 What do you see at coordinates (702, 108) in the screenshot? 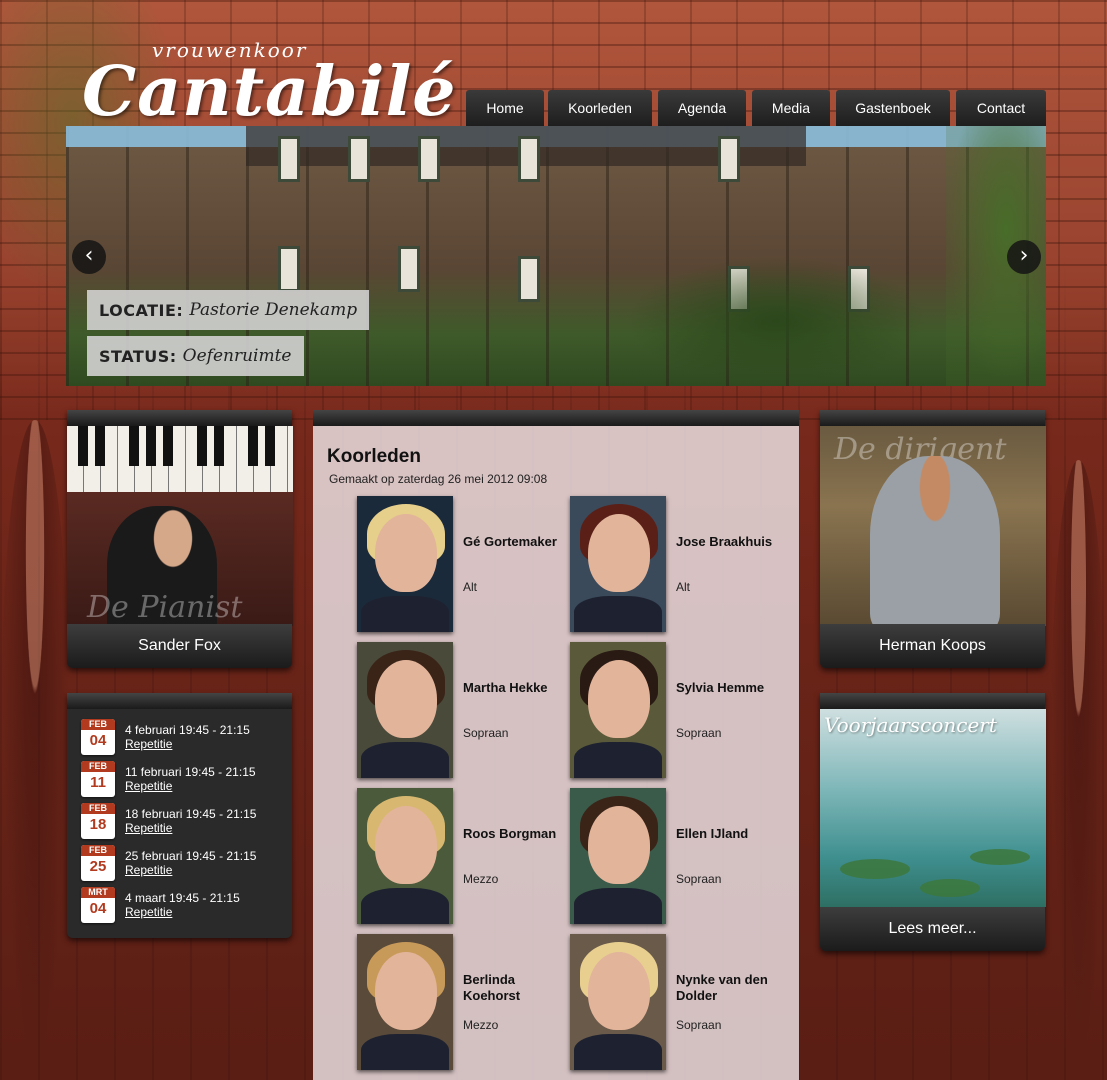
I see `nav-agenda: Agenda` at bounding box center [702, 108].